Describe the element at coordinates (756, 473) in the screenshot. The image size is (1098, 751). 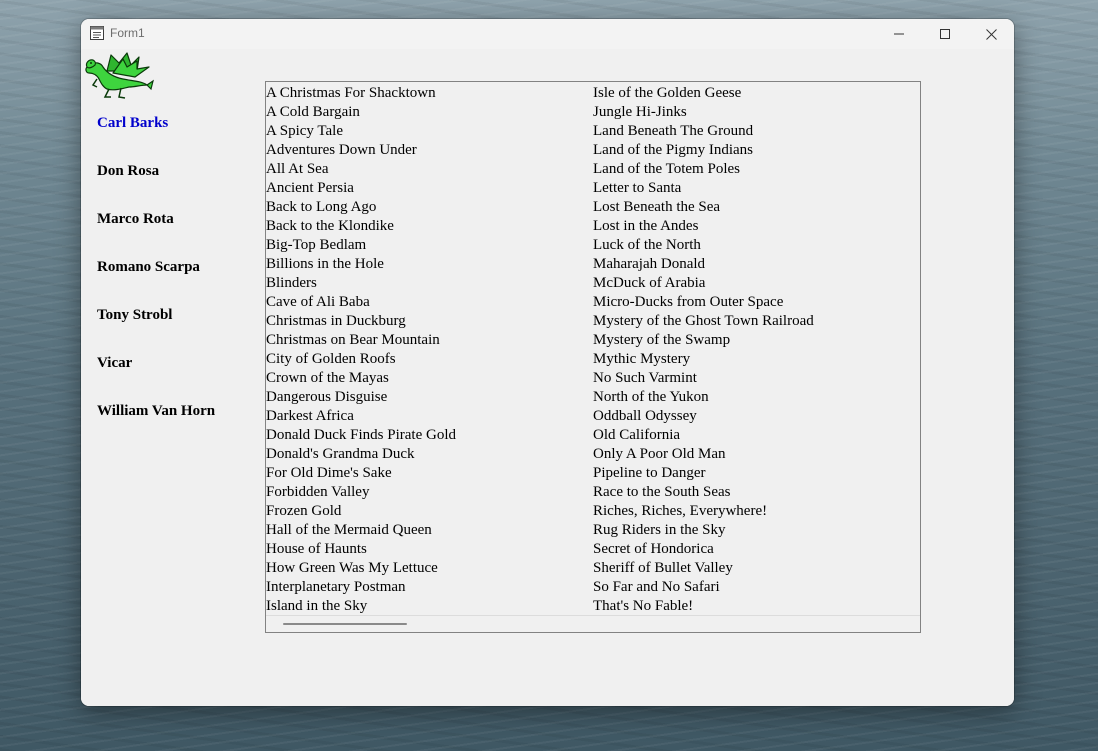
I see `story-list-item: Pipeline to Danger` at that location.